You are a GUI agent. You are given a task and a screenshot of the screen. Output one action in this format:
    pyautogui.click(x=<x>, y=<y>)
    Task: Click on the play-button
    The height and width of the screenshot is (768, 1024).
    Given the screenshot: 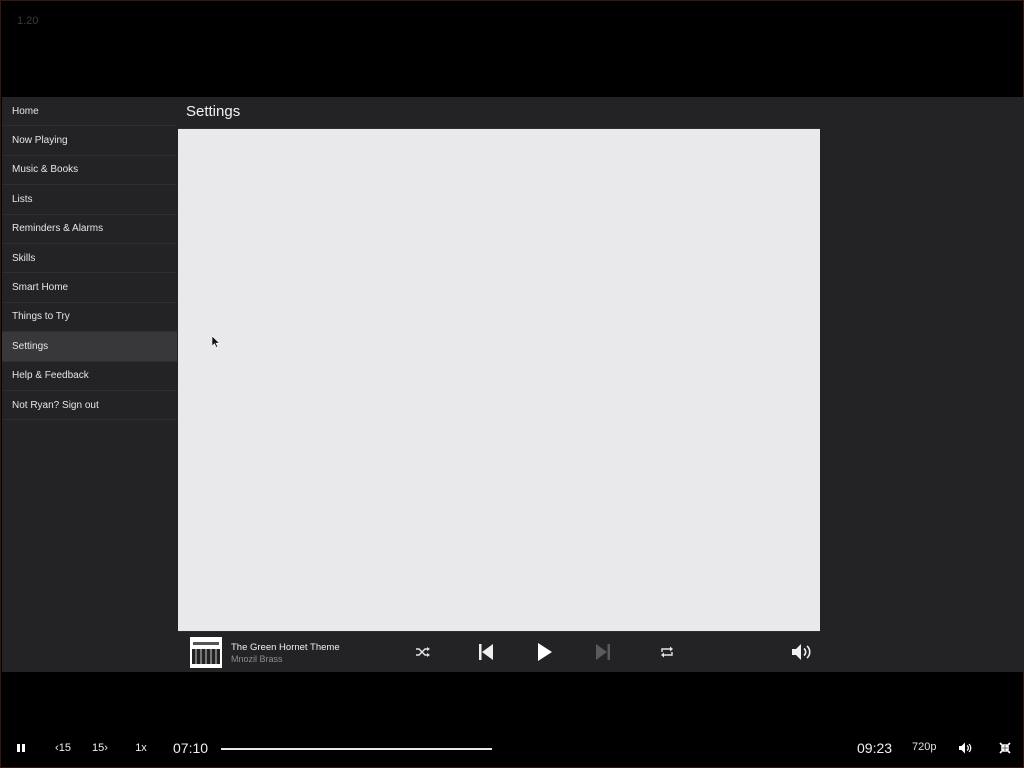 What is the action you would take?
    pyautogui.click(x=545, y=652)
    